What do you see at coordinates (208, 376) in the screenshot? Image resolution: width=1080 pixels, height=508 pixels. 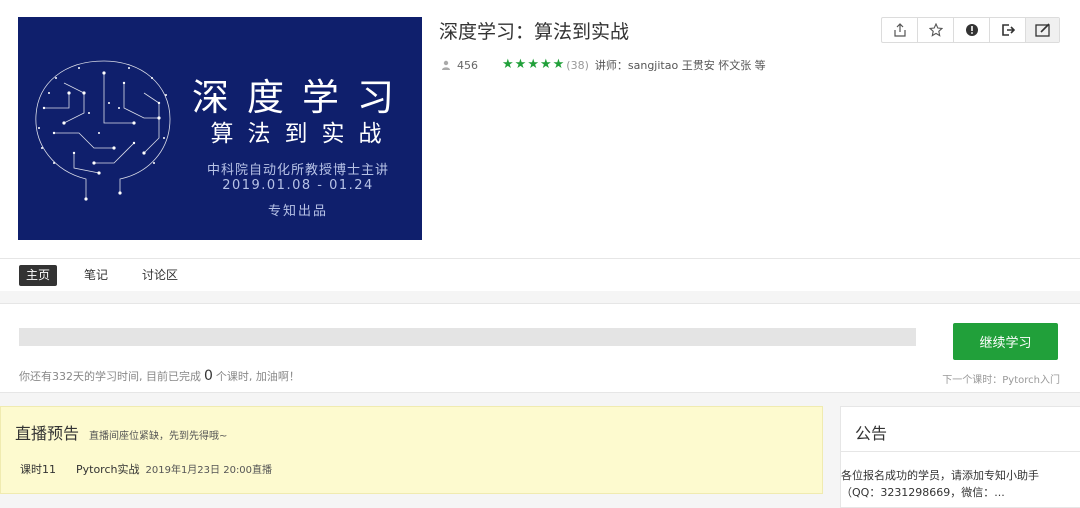 I see `completed-count: 0` at bounding box center [208, 376].